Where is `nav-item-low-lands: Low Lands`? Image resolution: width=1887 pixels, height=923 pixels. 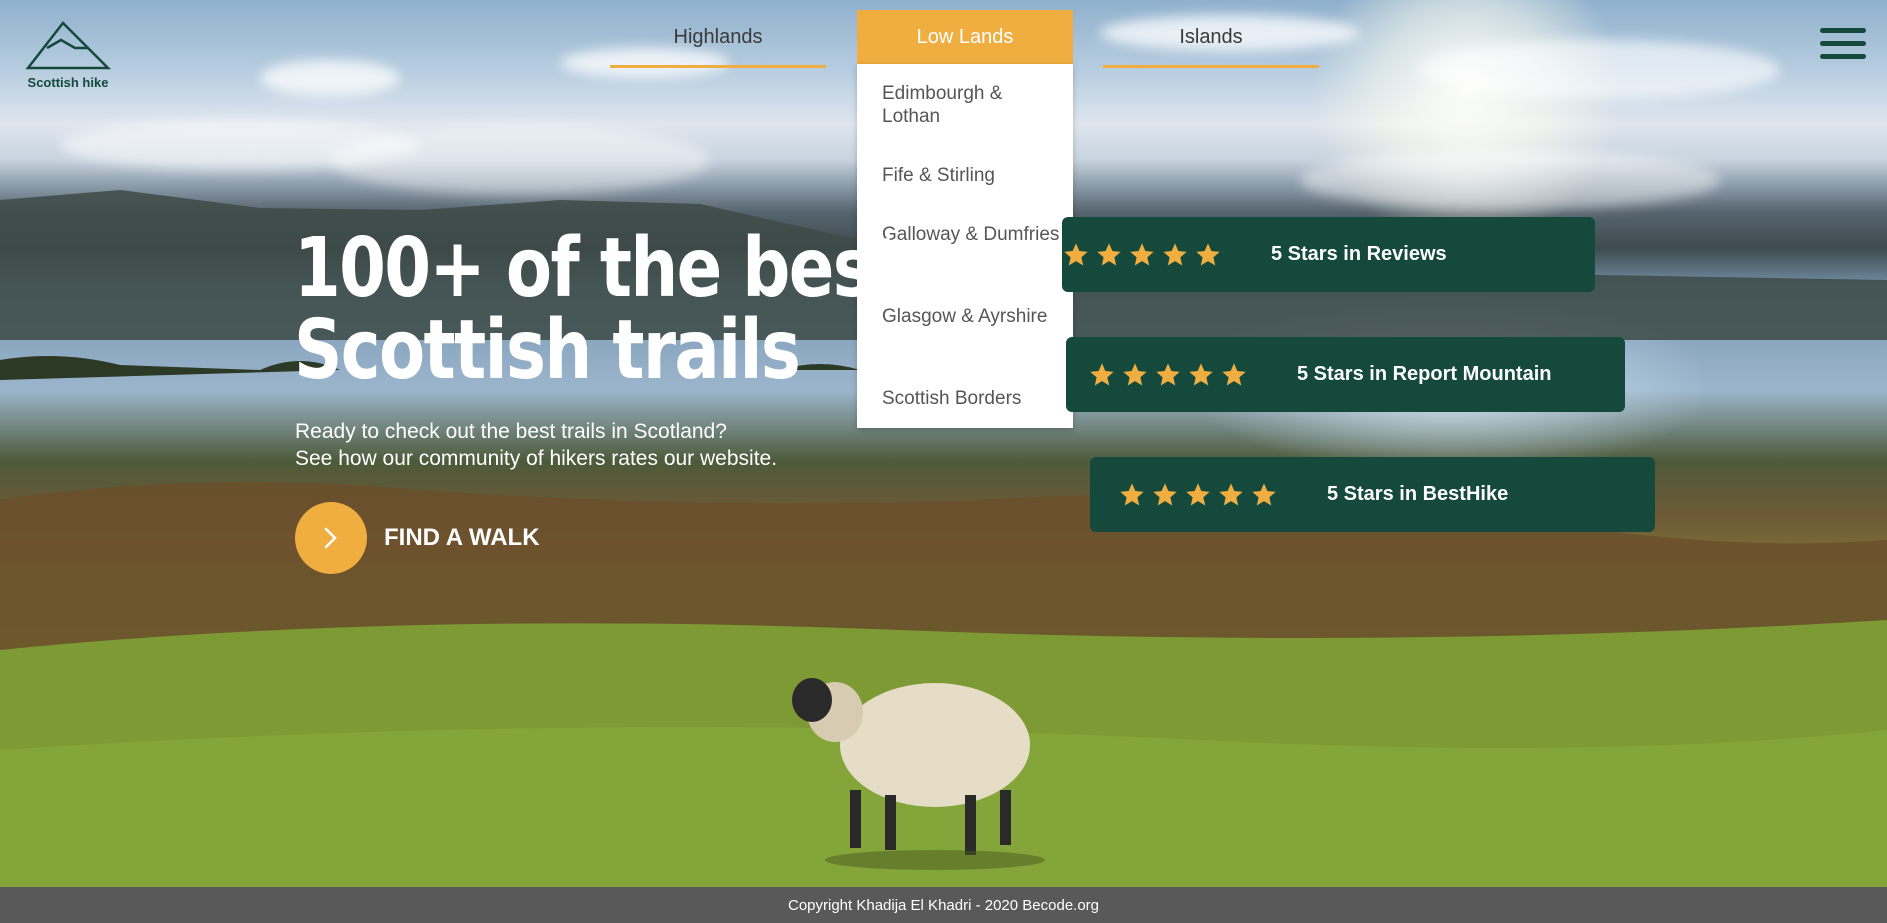 nav-item-low-lands: Low Lands is located at coordinates (965, 37).